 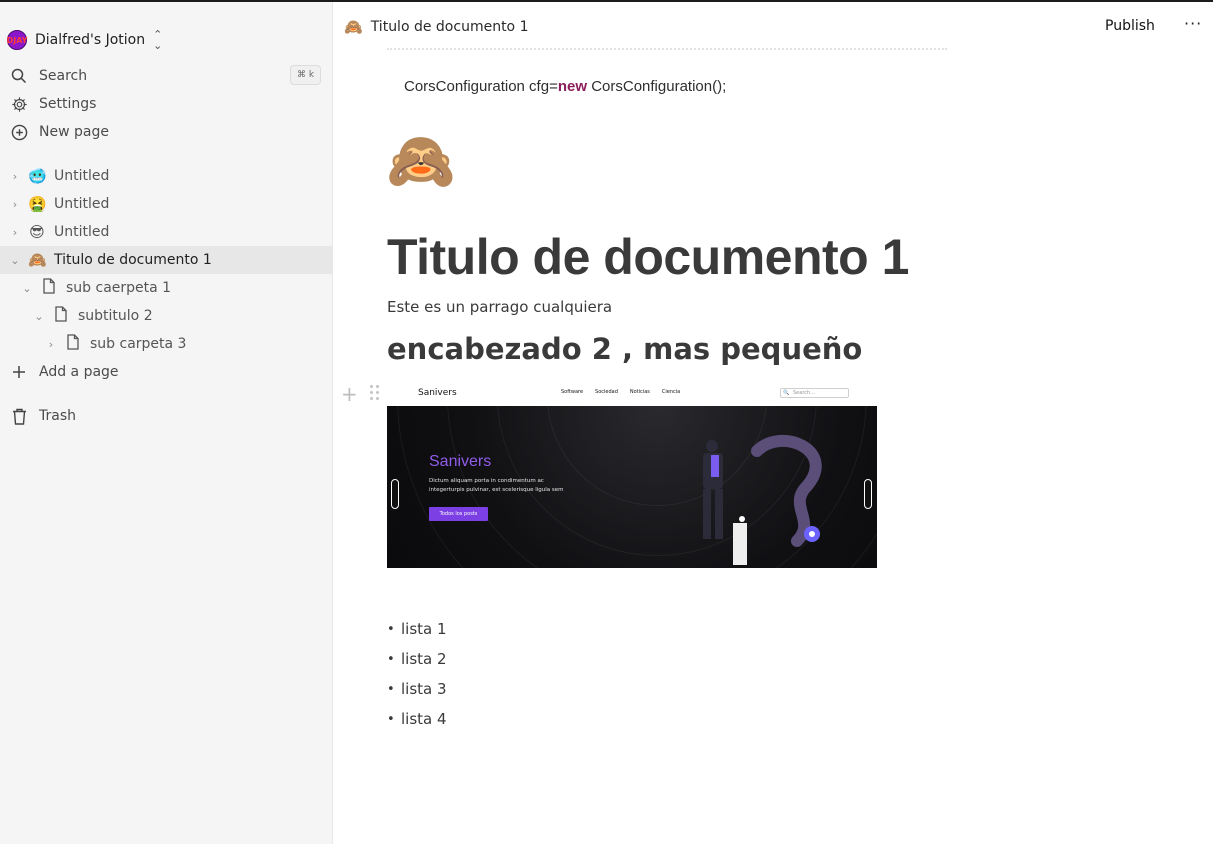 What do you see at coordinates (74, 132) in the screenshot?
I see `new-page-label: New page` at bounding box center [74, 132].